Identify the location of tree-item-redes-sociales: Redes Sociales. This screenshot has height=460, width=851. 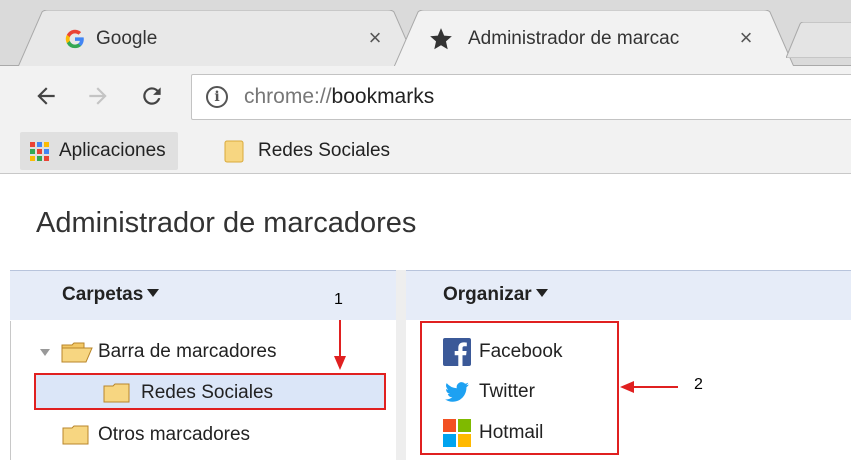
(188, 393).